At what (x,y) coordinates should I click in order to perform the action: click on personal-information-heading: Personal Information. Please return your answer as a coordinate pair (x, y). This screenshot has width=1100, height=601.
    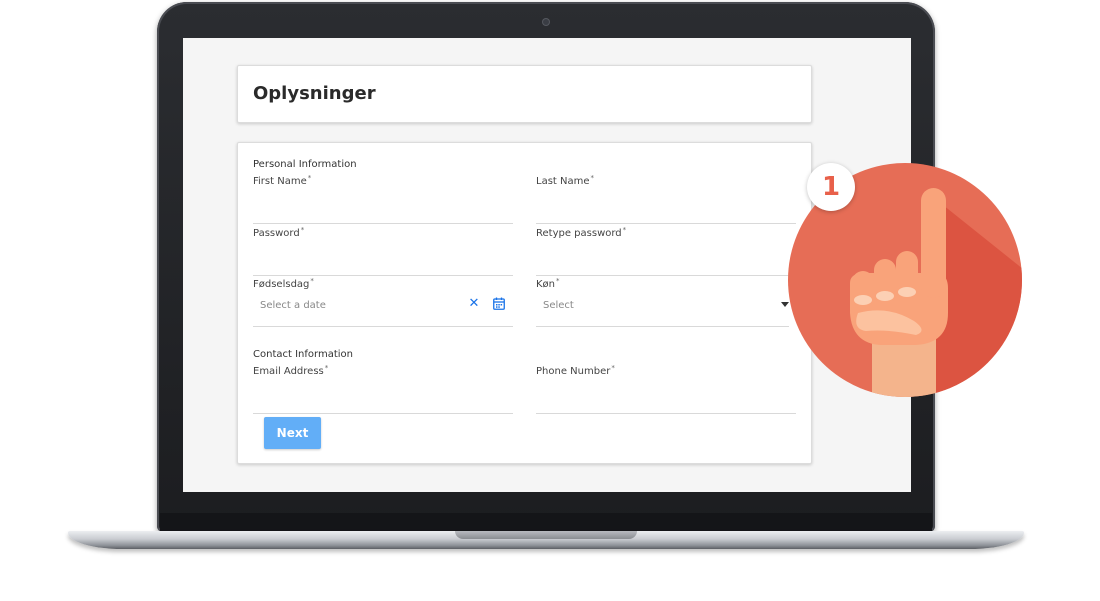
    Looking at the image, I should click on (305, 164).